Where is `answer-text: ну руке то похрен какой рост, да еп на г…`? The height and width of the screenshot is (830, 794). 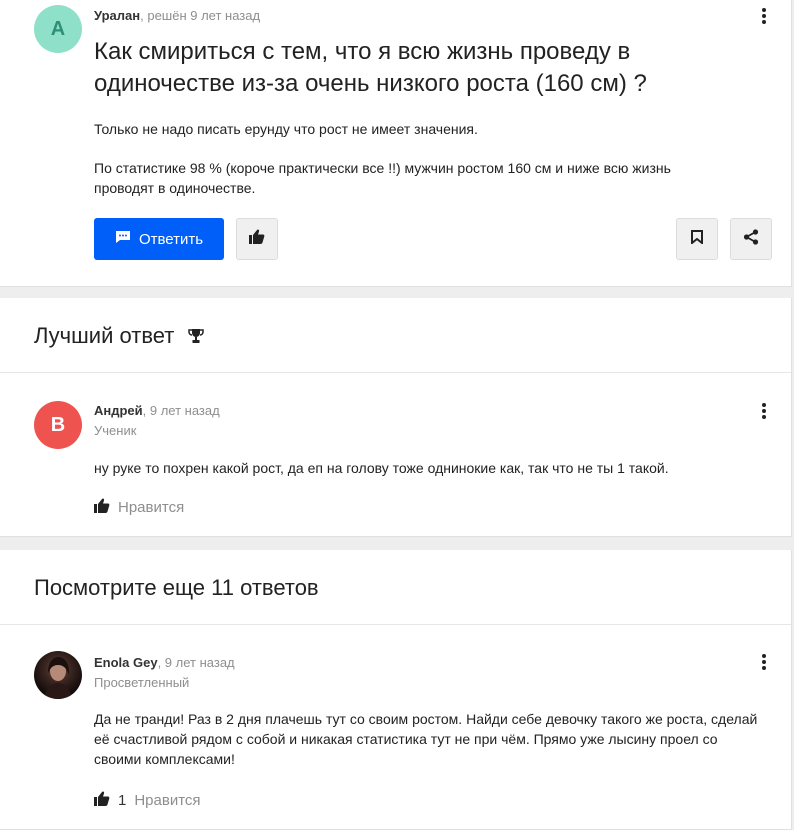
answer-text: ну руке то похрен какой рост, да еп на г… is located at coordinates (381, 468).